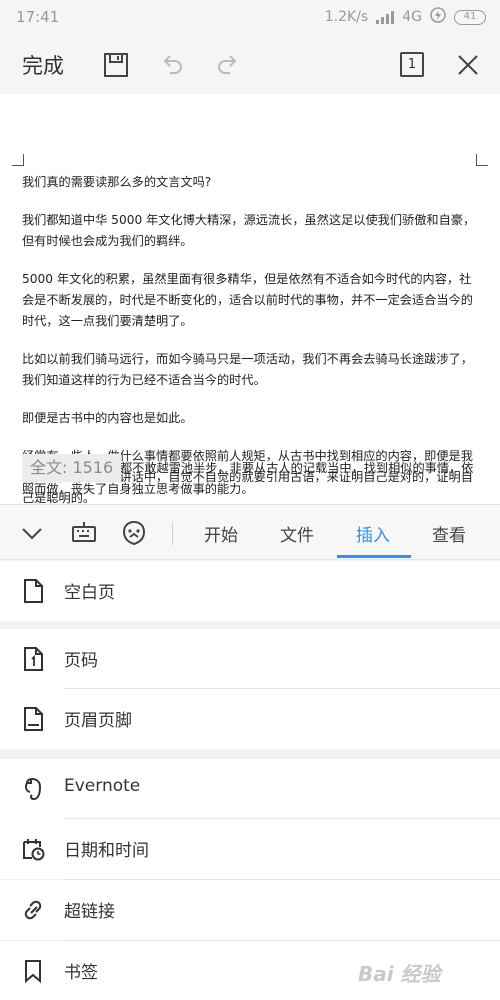  What do you see at coordinates (18, 160) in the screenshot?
I see `margin-corner-left` at bounding box center [18, 160].